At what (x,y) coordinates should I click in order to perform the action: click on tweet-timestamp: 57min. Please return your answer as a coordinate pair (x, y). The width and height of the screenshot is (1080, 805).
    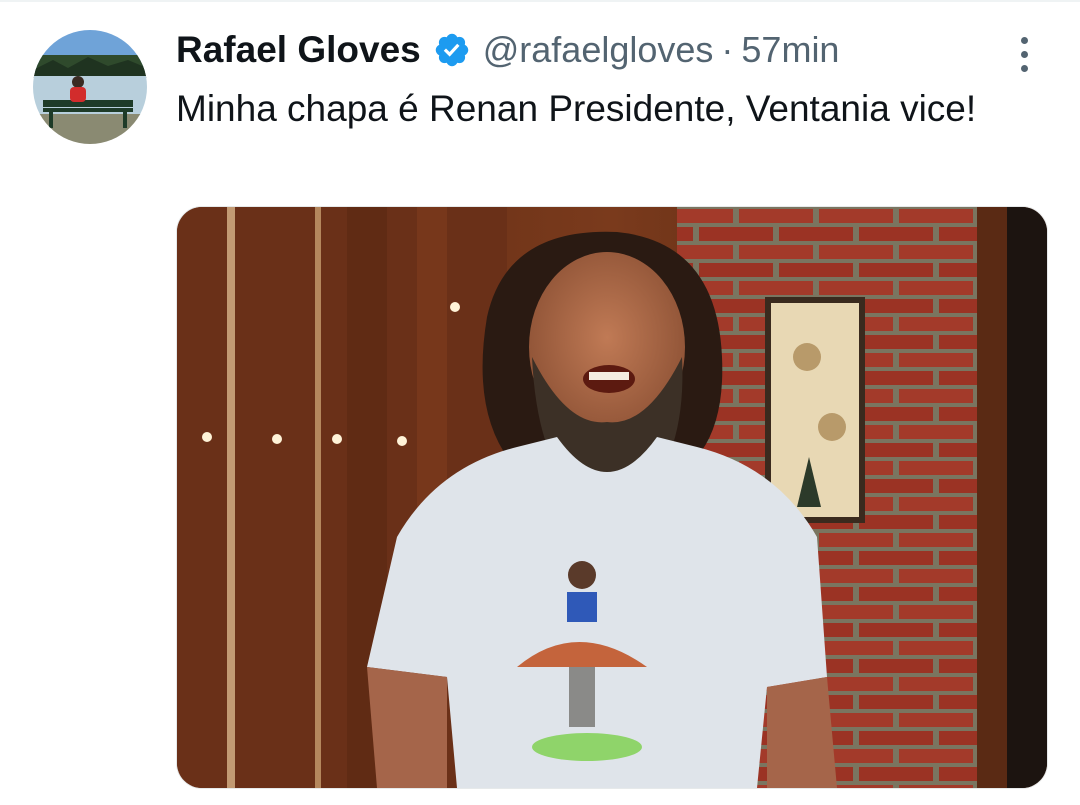
    Looking at the image, I should click on (790, 50).